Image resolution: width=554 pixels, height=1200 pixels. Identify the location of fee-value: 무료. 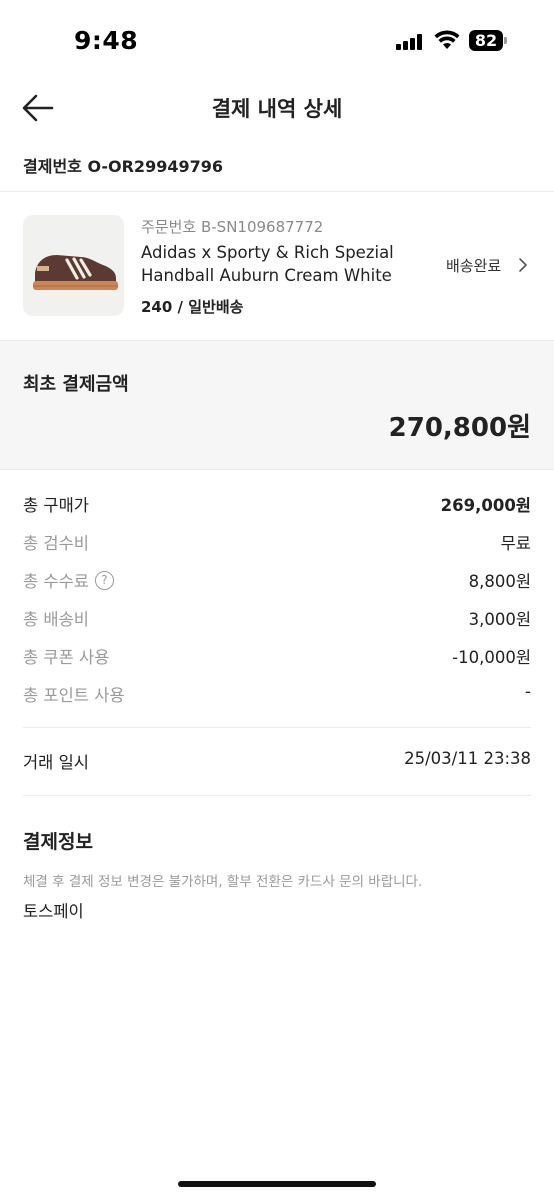
(515, 543).